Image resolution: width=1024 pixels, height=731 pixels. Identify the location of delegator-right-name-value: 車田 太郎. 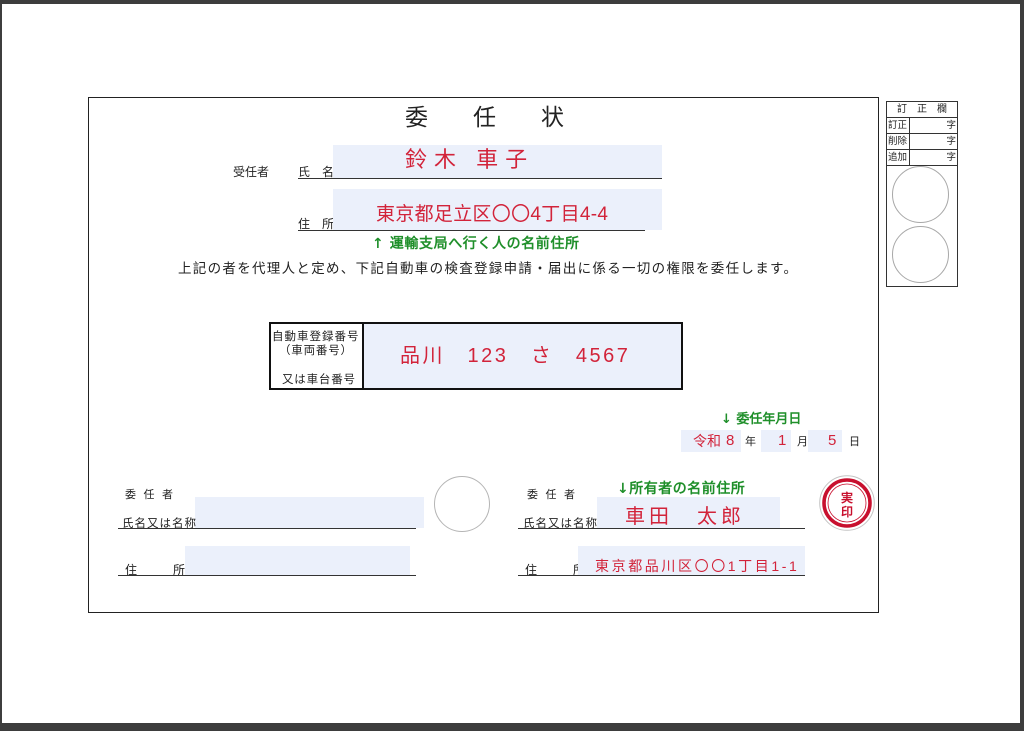
(685, 517).